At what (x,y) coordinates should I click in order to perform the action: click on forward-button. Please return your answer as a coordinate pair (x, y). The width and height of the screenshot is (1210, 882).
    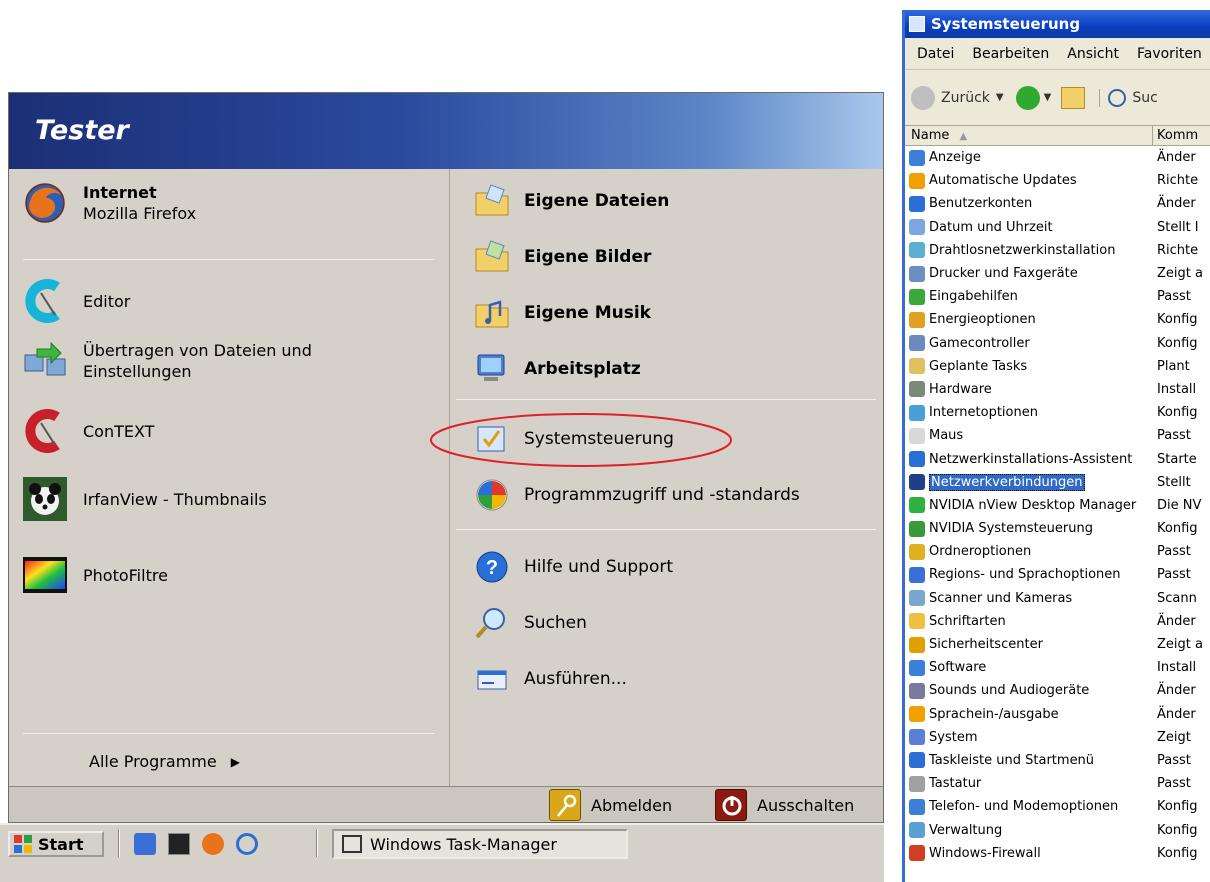
    Looking at the image, I should click on (1027, 97).